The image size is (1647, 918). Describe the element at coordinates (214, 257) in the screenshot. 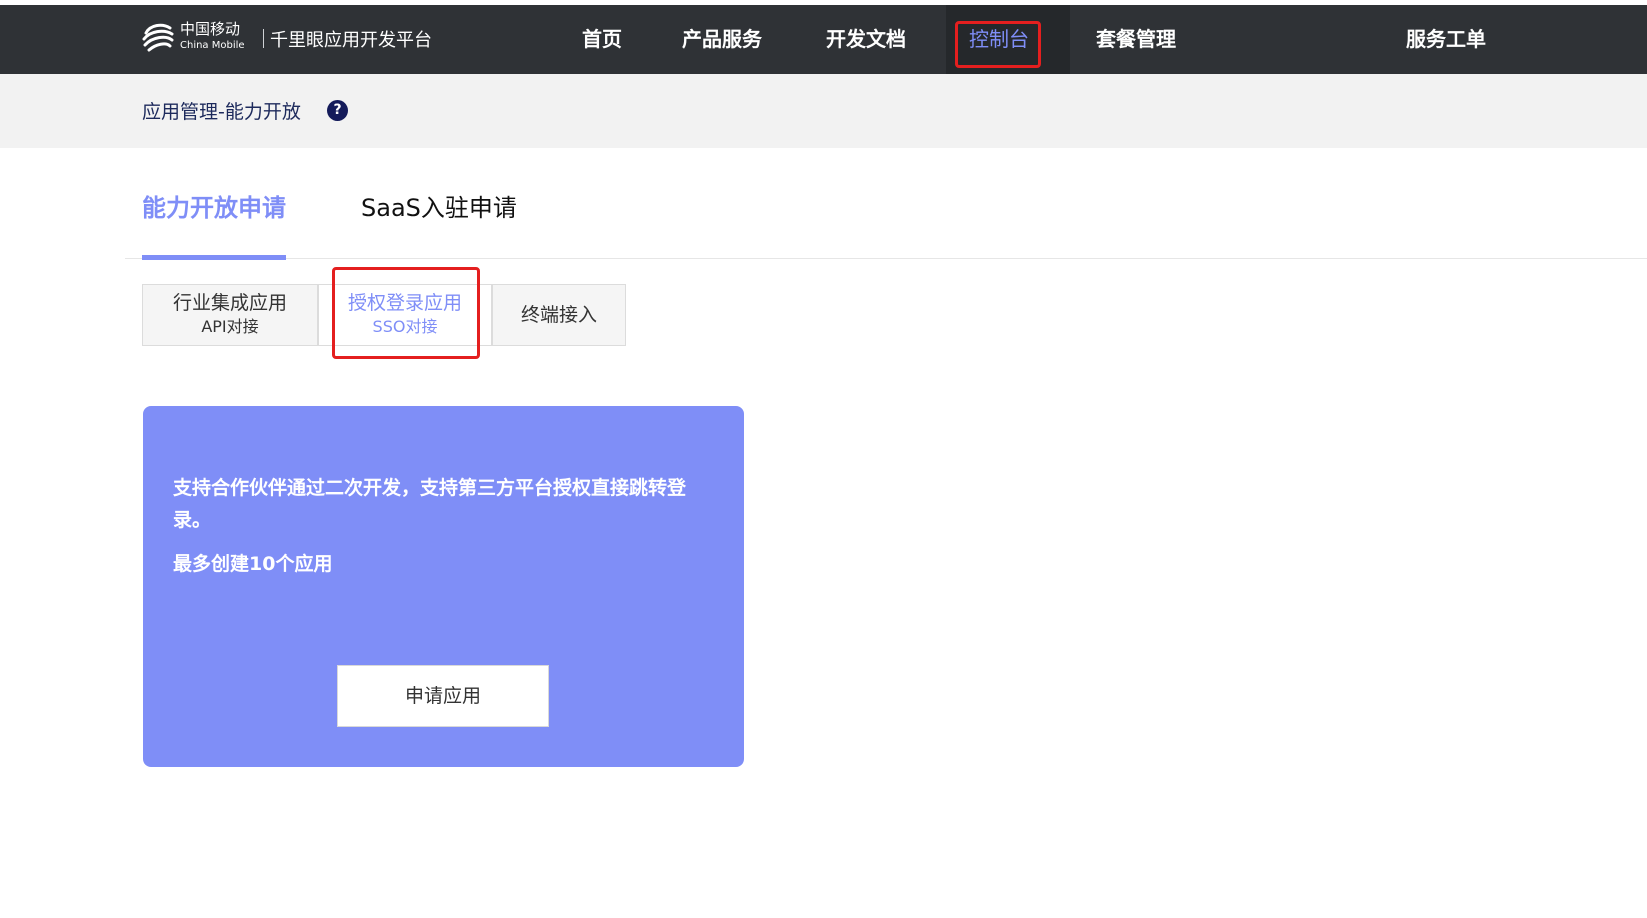

I see `active-tab-underline` at that location.